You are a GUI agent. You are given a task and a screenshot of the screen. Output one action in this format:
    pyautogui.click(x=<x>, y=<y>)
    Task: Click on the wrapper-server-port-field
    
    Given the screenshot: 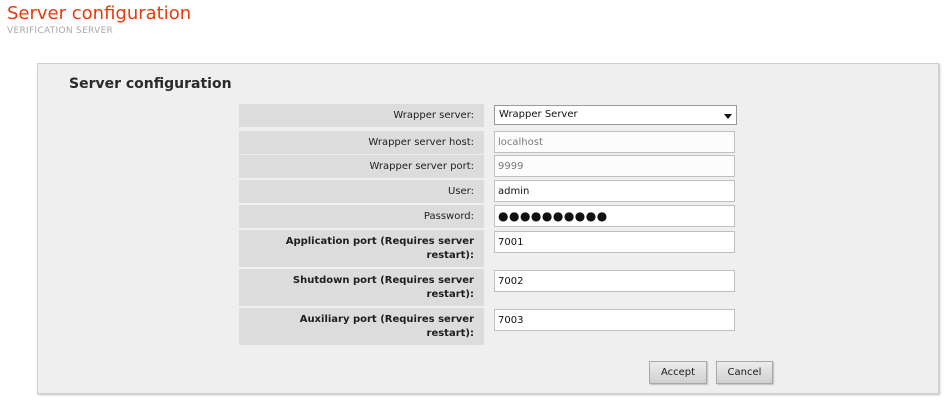 What is the action you would take?
    pyautogui.click(x=614, y=166)
    